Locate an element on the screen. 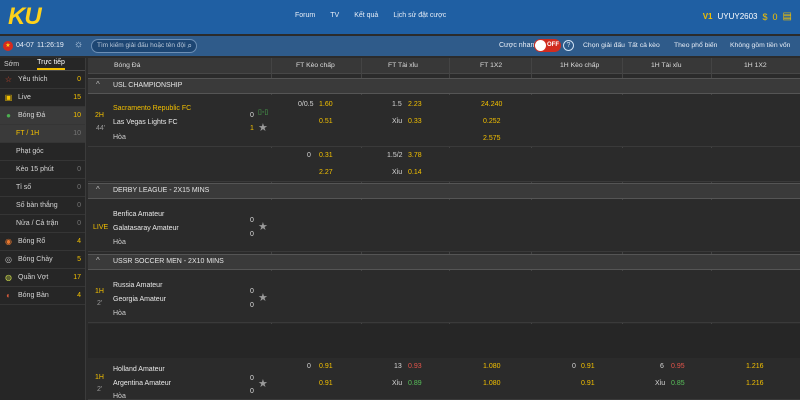 This screenshot has width=800, height=400. live-stats-icon: ▯◦▯ is located at coordinates (263, 112).